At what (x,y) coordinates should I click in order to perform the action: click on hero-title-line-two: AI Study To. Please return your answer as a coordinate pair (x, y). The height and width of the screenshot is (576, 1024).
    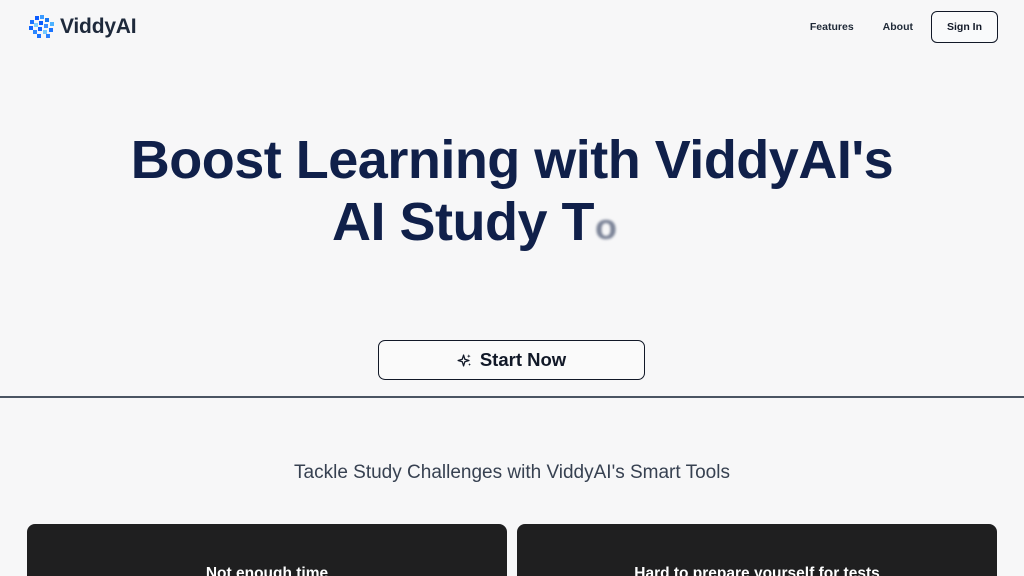
    Looking at the image, I should click on (632, 225).